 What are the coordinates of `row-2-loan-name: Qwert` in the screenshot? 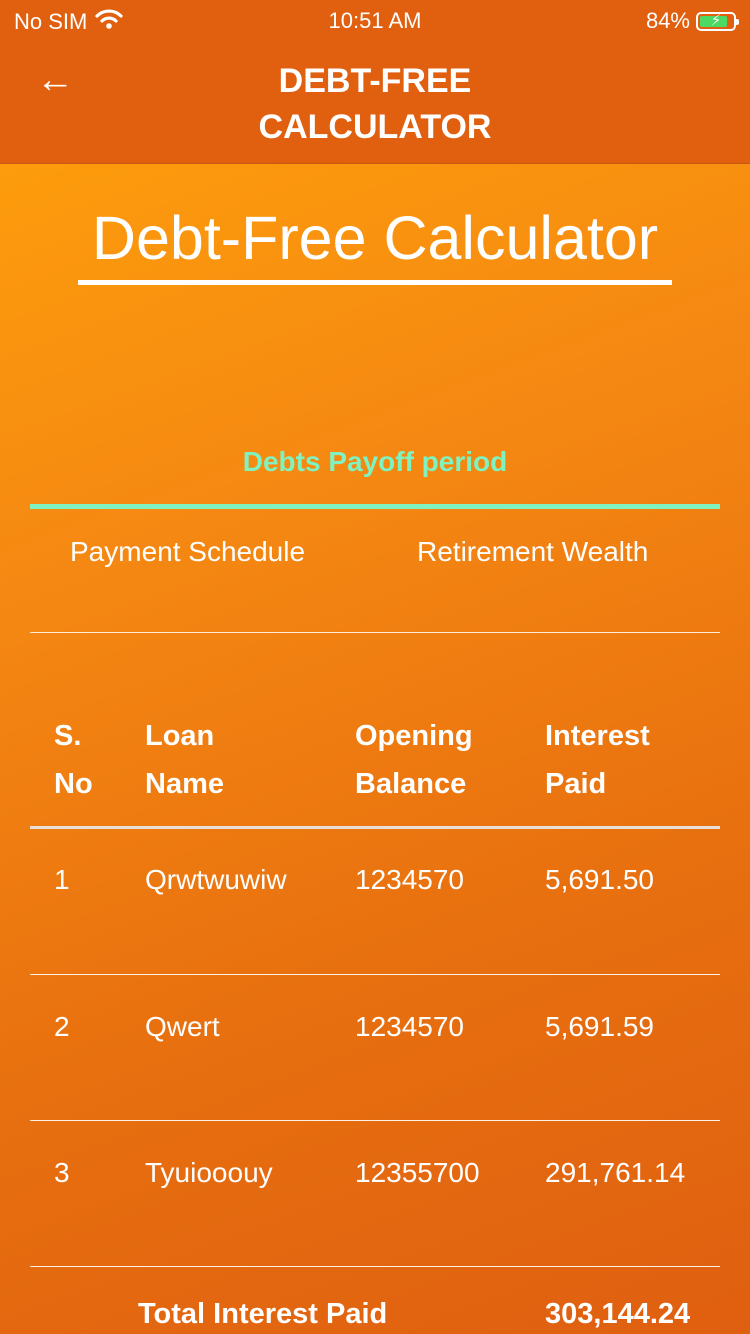 It's located at (182, 1026).